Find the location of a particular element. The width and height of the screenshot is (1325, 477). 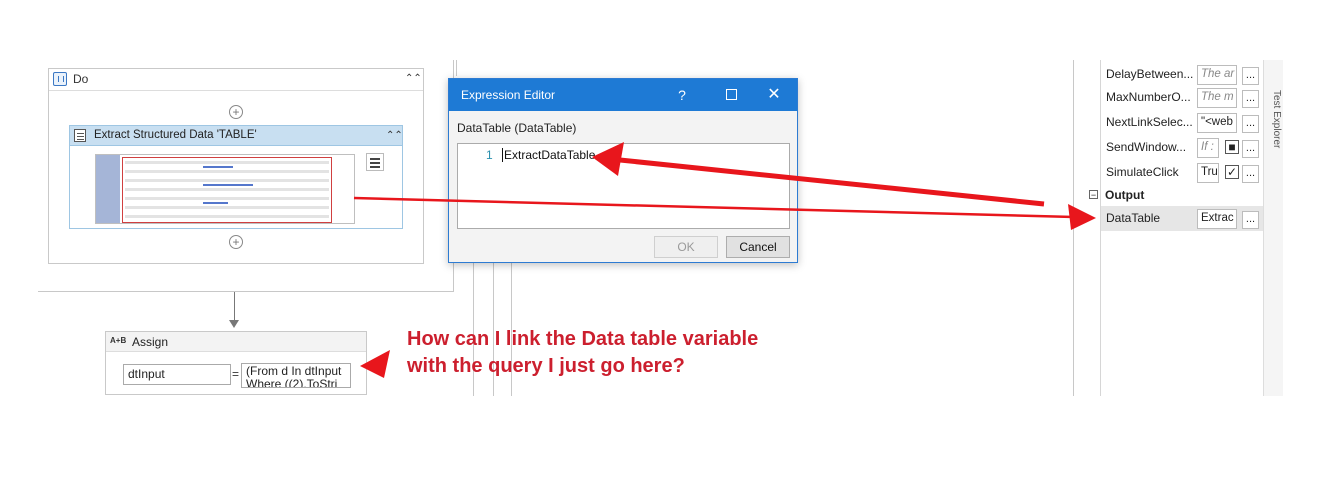

arrowhead-expression is located at coordinates (608, 159).